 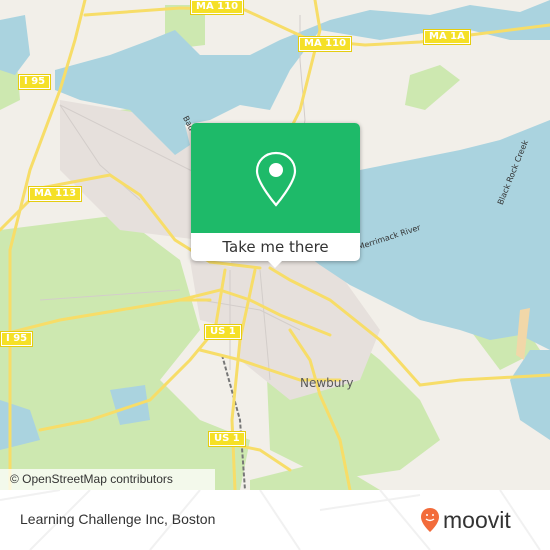 I want to click on location-popup: Take me there, so click(x=275, y=195).